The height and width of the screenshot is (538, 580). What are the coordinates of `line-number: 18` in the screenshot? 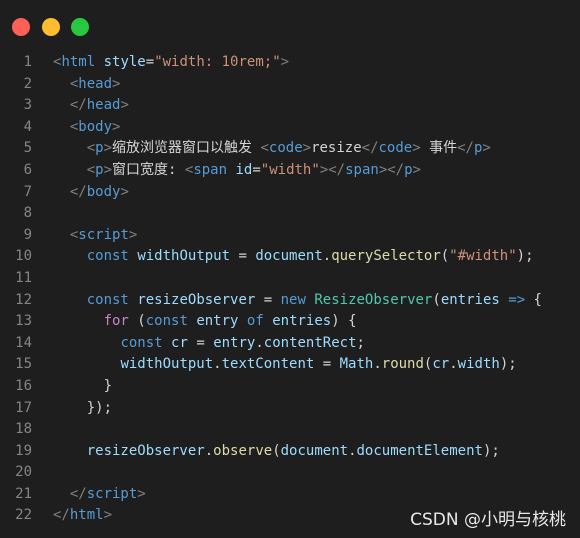 It's located at (23, 429).